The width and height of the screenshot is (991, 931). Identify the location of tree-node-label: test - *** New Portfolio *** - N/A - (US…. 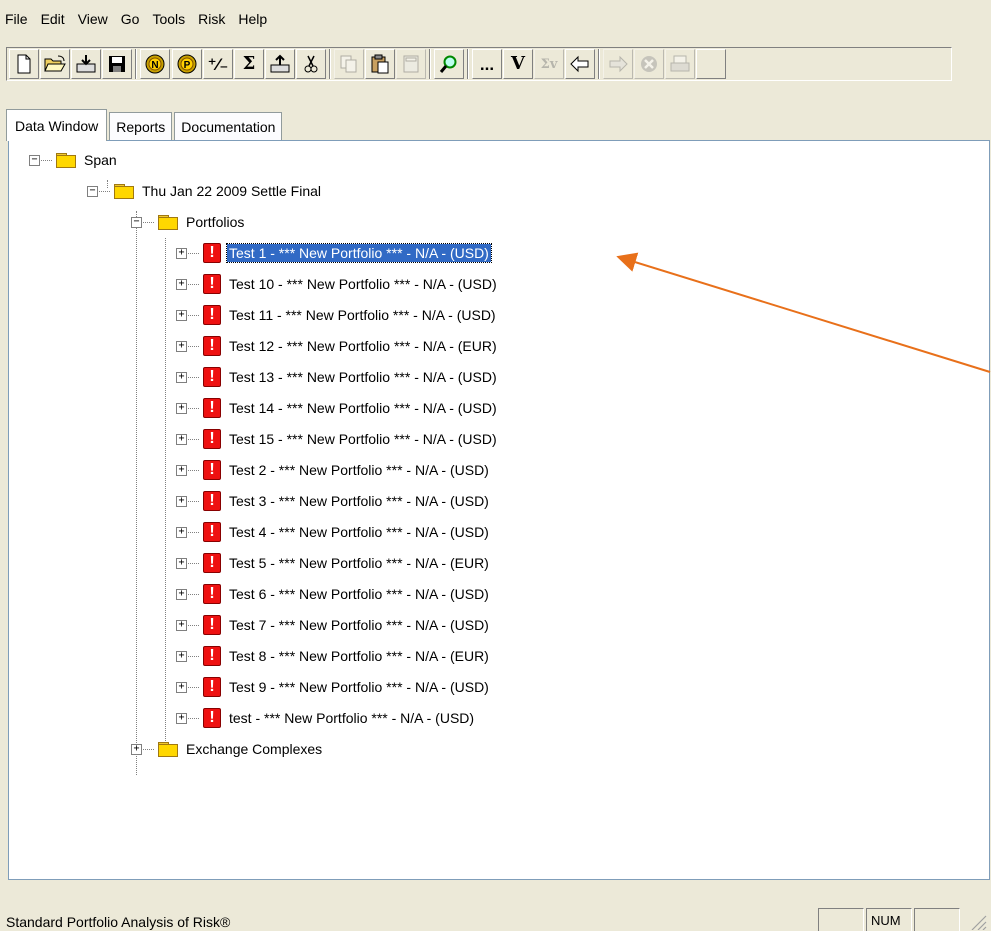
(351, 718).